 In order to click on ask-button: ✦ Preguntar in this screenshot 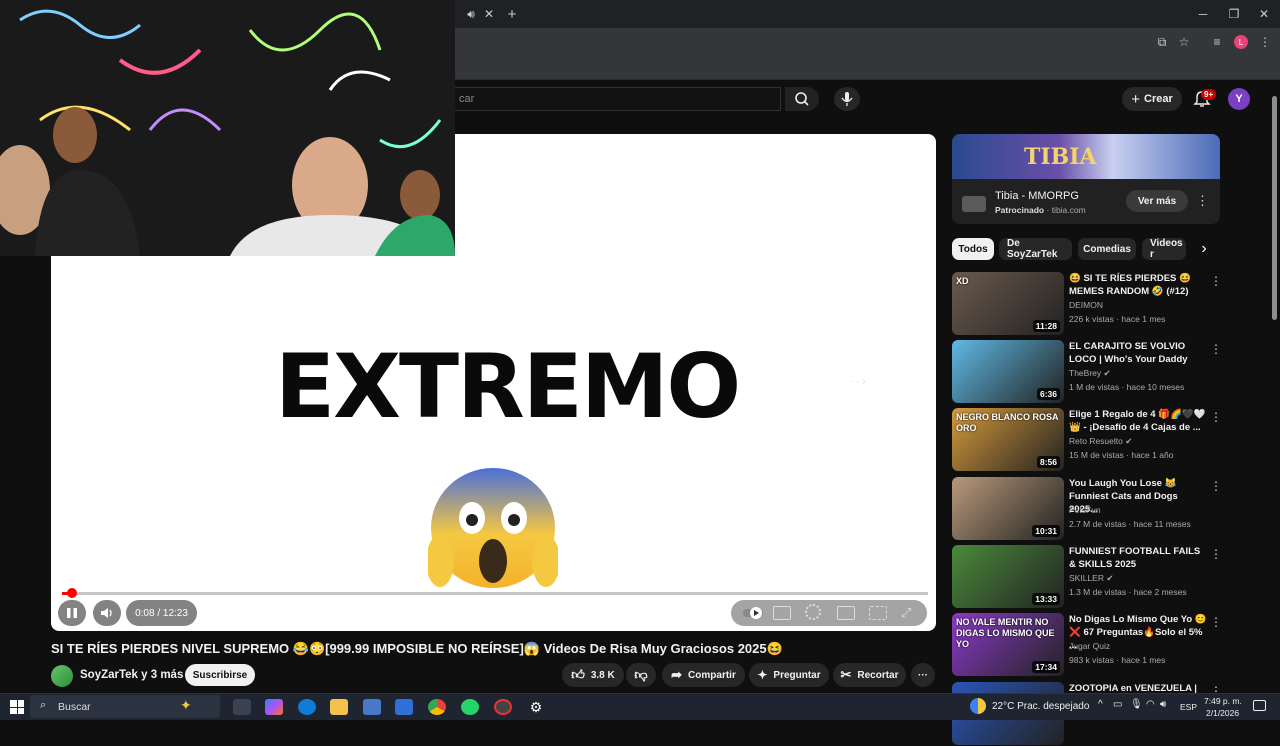, I will do `click(789, 675)`.